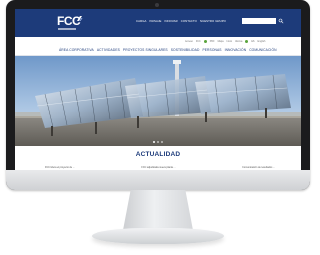 The image size is (320, 255). I want to click on utility-link: FCC, so click(198, 41).